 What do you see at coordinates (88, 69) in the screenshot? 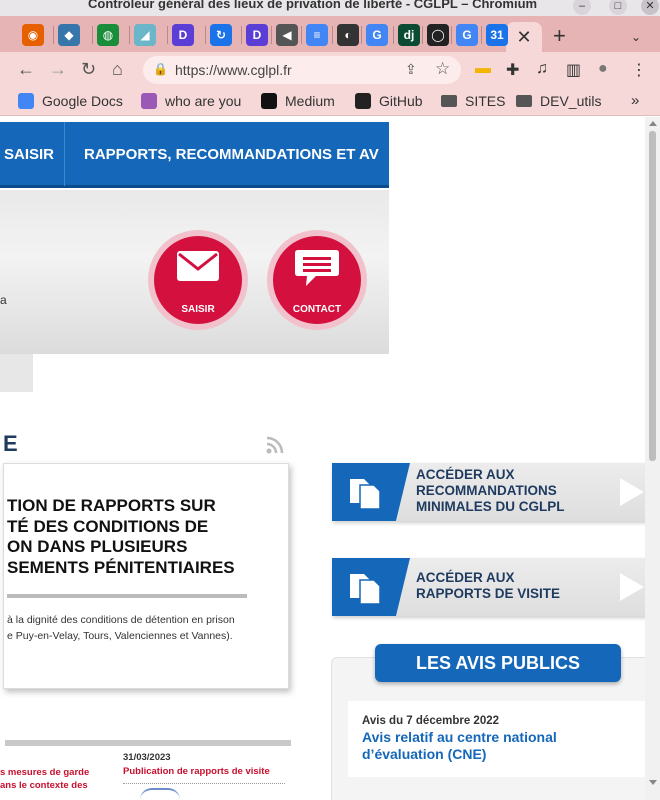
I see `reload-icon: ↻` at bounding box center [88, 69].